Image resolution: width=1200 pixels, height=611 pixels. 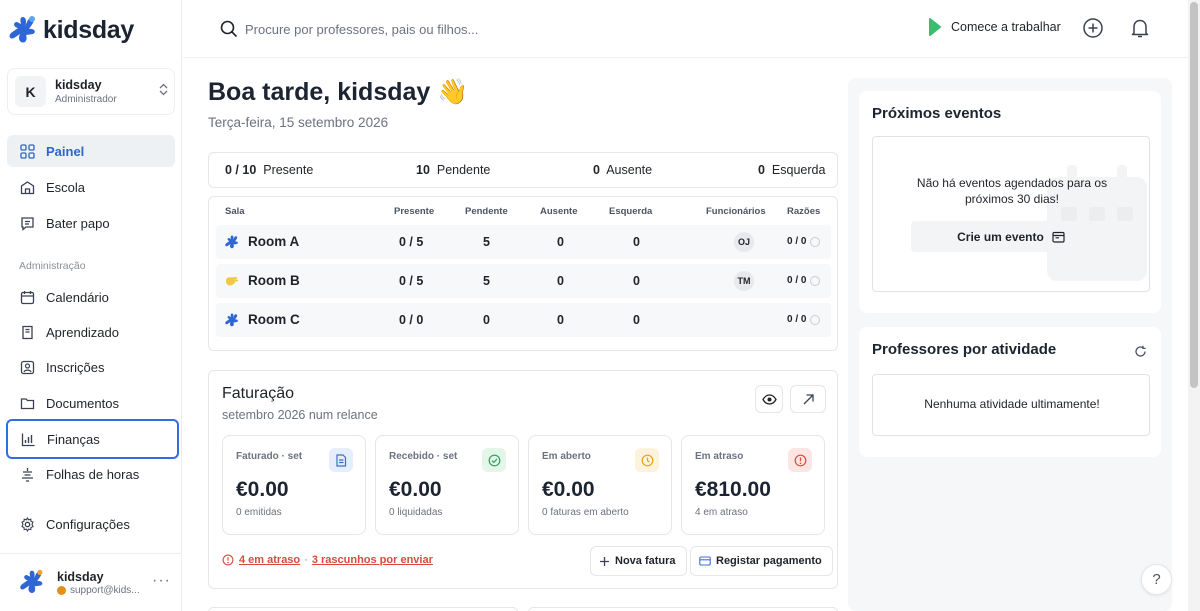 I want to click on nav-item-documentos: Documentos, so click(x=91, y=403).